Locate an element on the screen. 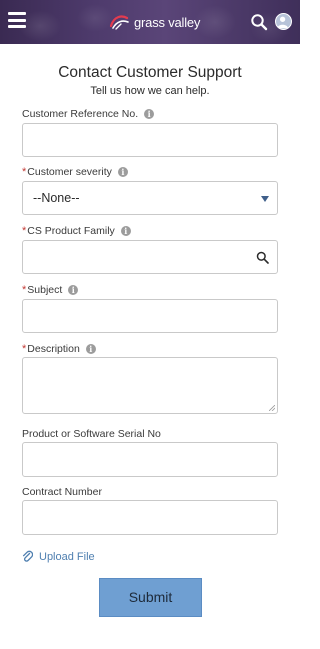  serial-no-input is located at coordinates (150, 459).